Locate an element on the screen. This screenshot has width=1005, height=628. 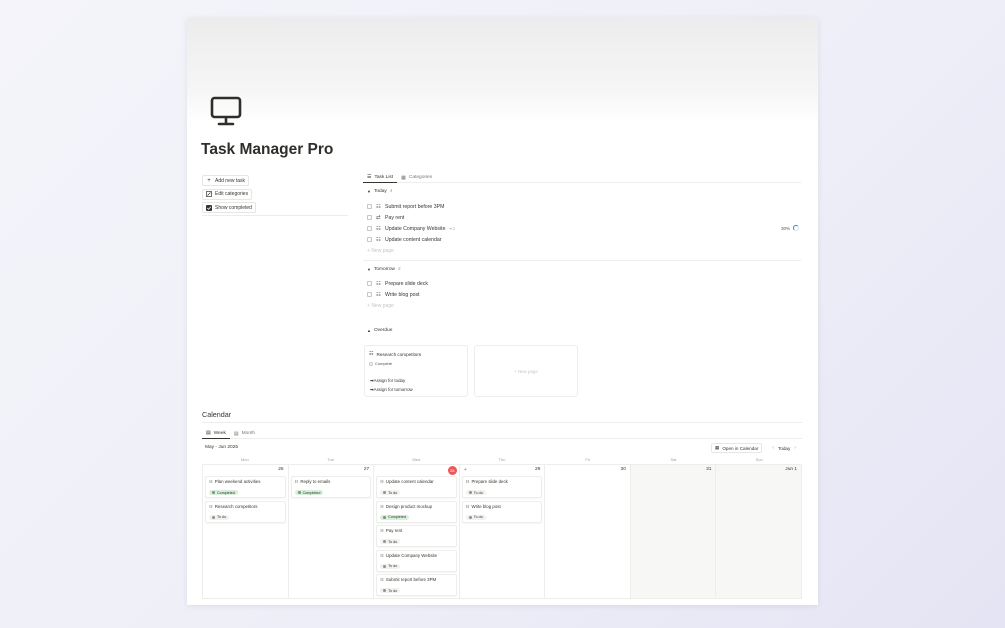
open-in-calendar-button: ▦ Open in Calendar is located at coordinates (737, 448).